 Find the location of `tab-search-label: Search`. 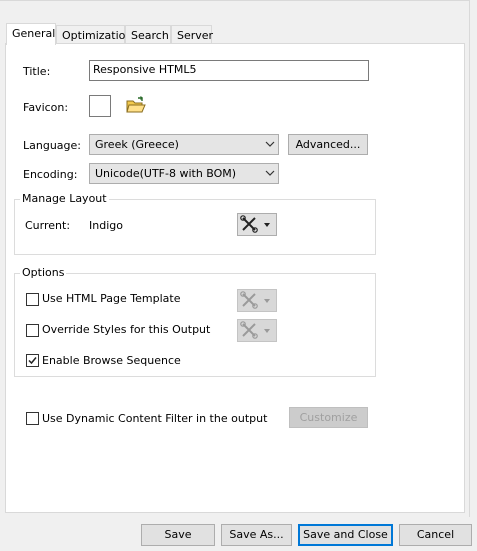

tab-search-label: Search is located at coordinates (150, 35).